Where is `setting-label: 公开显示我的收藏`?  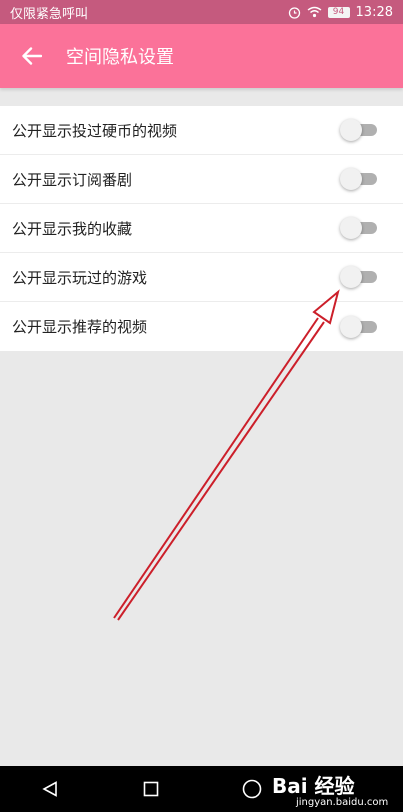 setting-label: 公开显示我的收藏 is located at coordinates (72, 228).